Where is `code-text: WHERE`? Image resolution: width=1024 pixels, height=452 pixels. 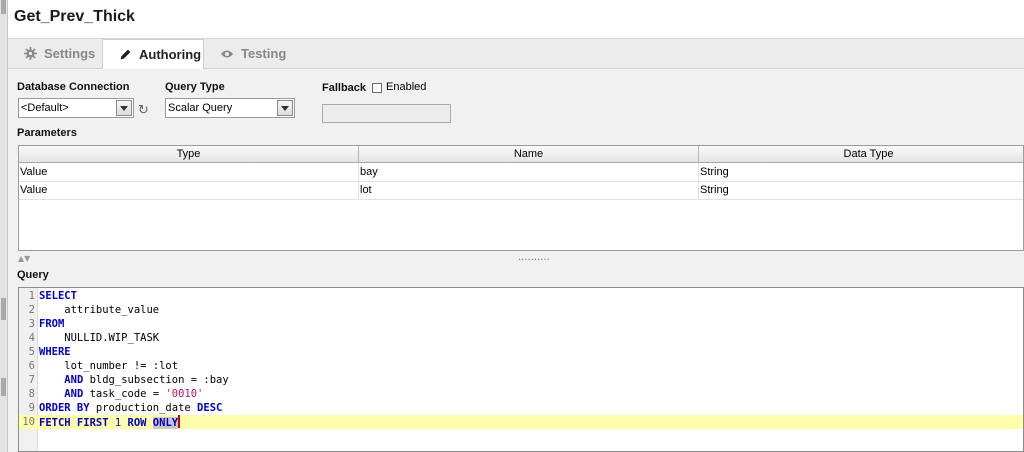
code-text: WHERE is located at coordinates (55, 352).